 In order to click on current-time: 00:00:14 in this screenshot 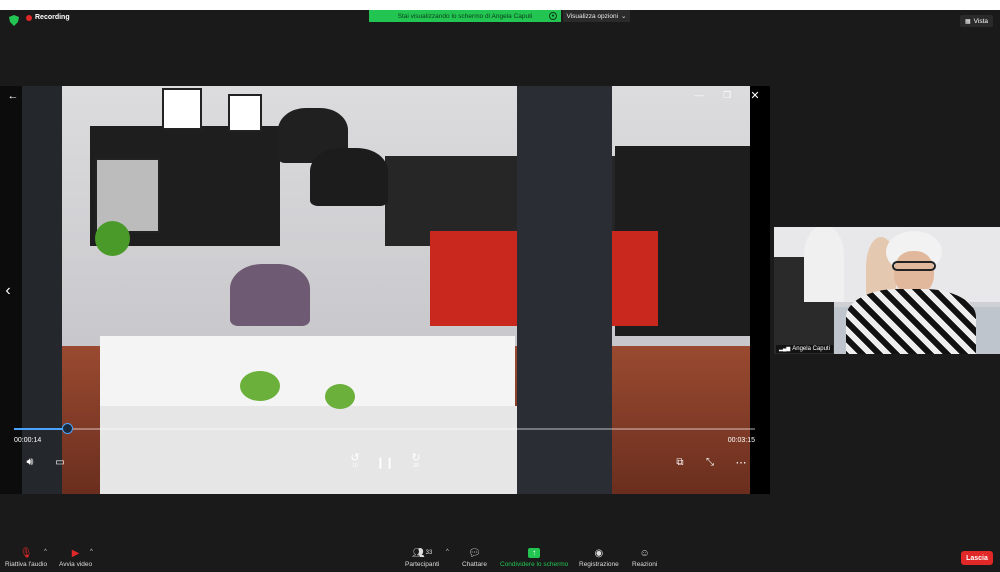, I will do `click(28, 440)`.